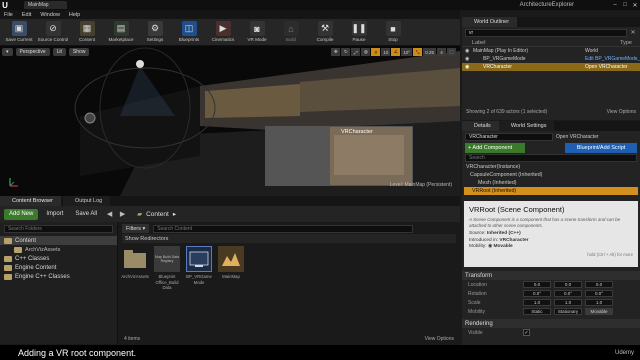  Describe the element at coordinates (568, 293) in the screenshot. I see `rotation-y: 0.0°` at that location.